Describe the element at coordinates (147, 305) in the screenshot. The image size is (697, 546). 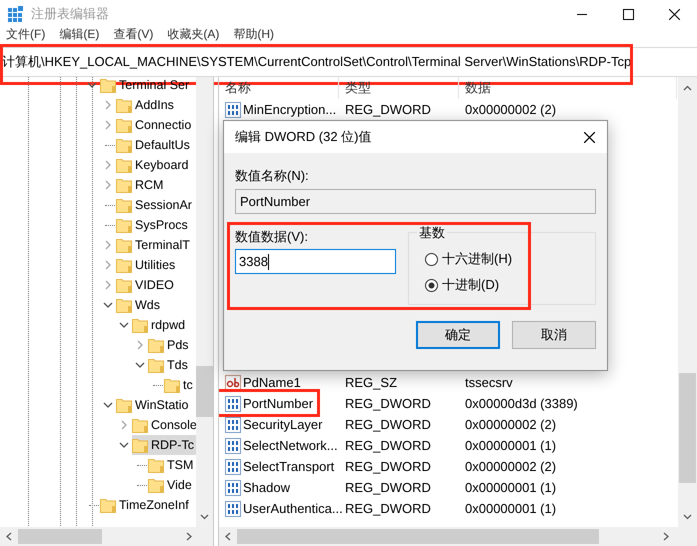
I see `tree-item: Wds` at that location.